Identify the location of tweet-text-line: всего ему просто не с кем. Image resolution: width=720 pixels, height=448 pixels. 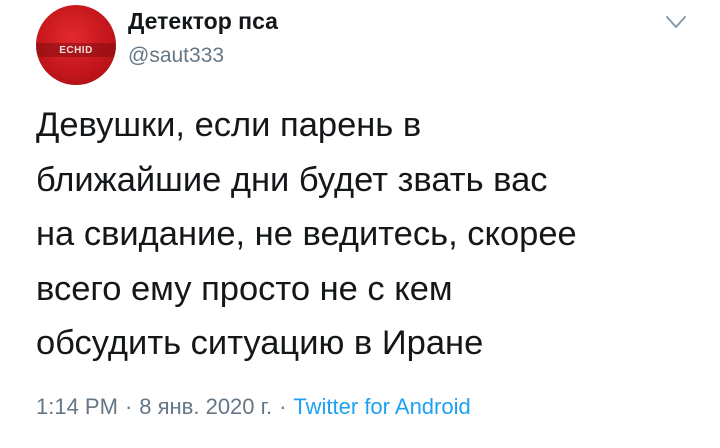
(244, 288).